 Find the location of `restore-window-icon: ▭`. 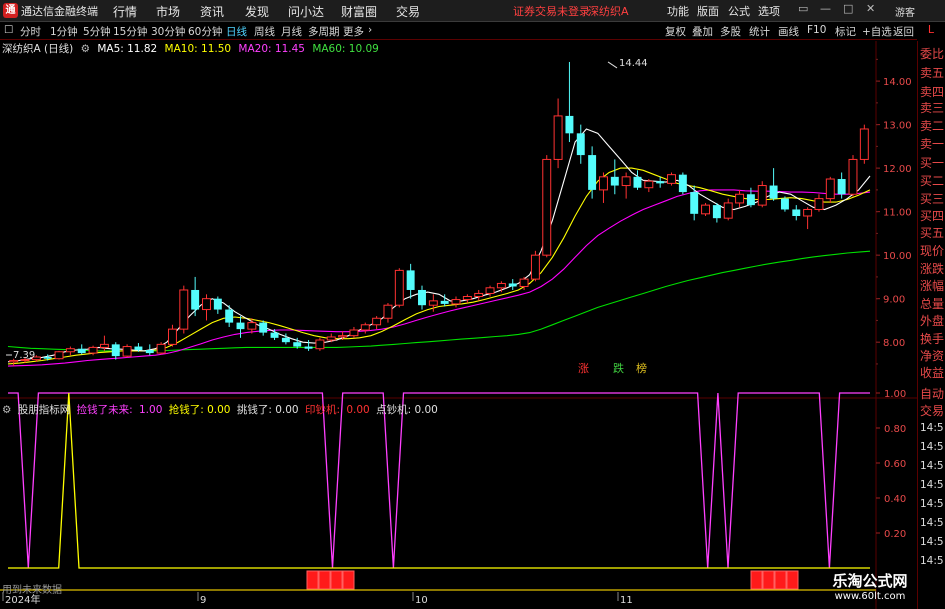

restore-window-icon: ▭ is located at coordinates (803, 8).